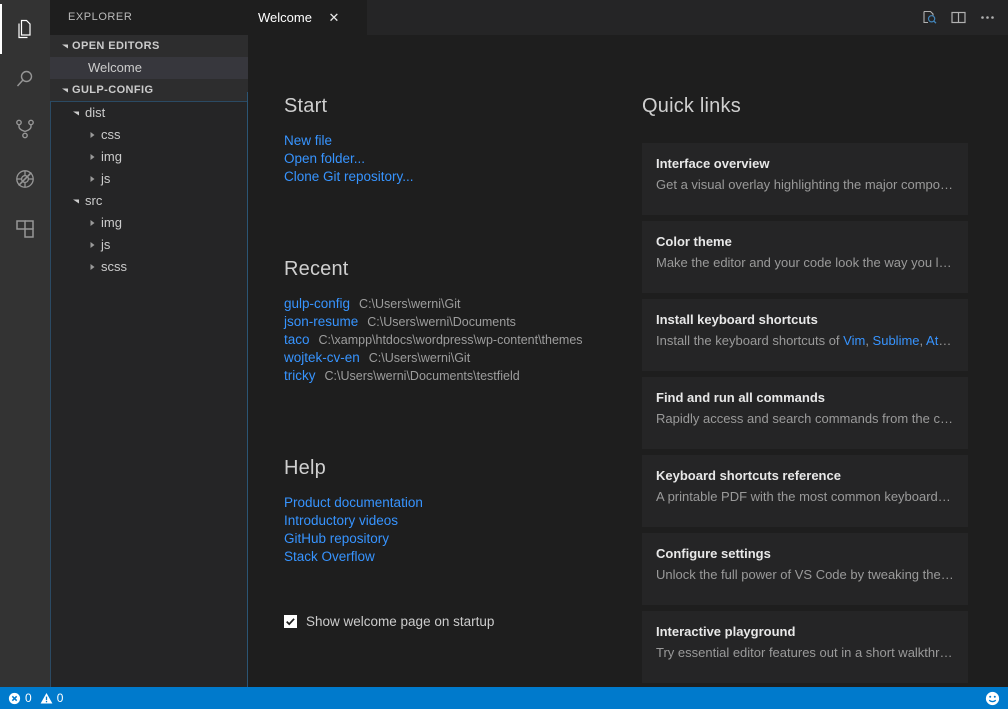 The height and width of the screenshot is (709, 1008). Describe the element at coordinates (149, 90) in the screenshot. I see `section-header-gulp-config: GULP-CONFIG` at that location.